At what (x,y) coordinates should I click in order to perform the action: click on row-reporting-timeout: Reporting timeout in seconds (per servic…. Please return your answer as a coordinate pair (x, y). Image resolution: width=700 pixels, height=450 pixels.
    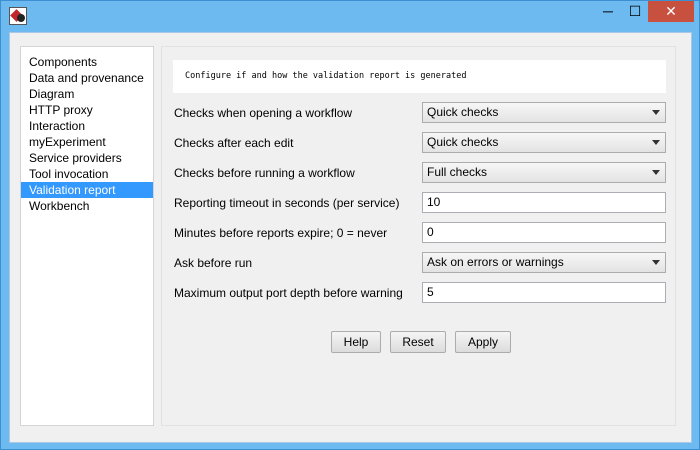
    Looking at the image, I should click on (419, 203).